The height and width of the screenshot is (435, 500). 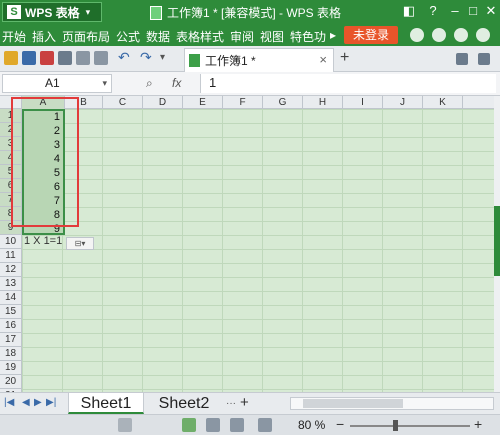 What do you see at coordinates (237, 425) in the screenshot?
I see `reading-mode-icon` at bounding box center [237, 425].